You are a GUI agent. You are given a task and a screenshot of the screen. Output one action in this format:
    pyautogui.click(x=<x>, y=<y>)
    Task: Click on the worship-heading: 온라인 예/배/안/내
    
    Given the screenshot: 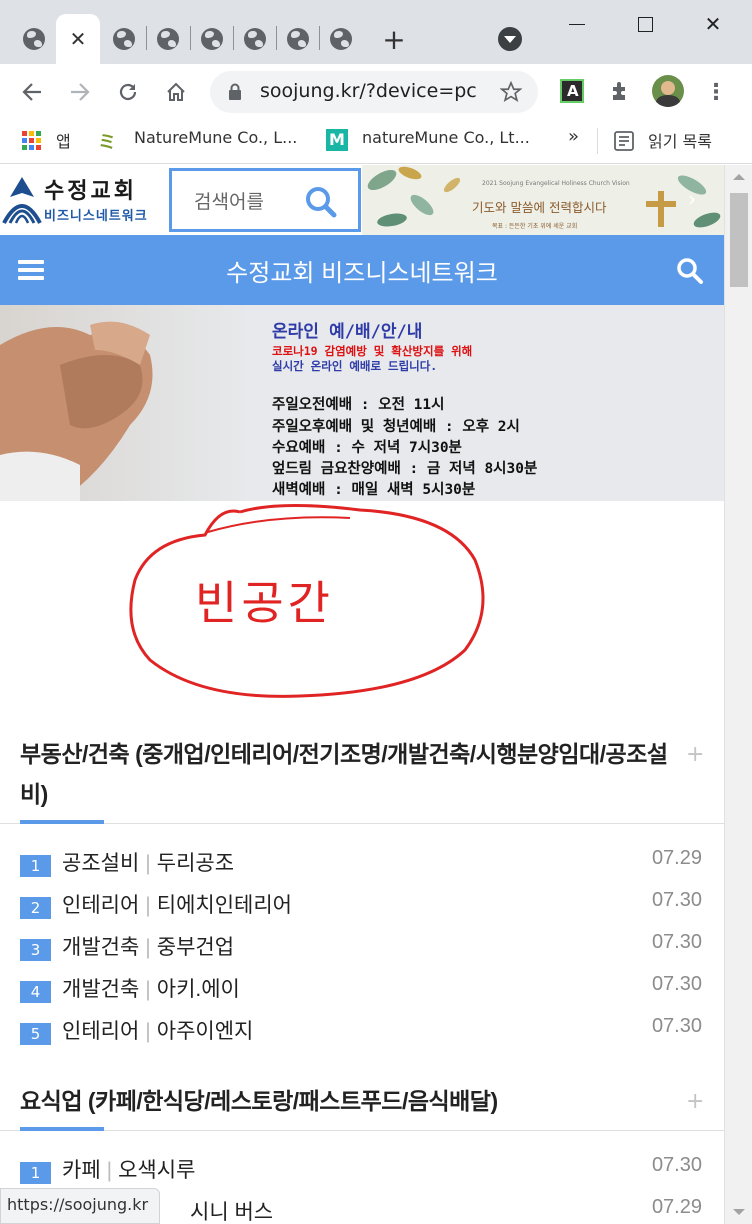 What is the action you would take?
    pyautogui.click(x=347, y=332)
    